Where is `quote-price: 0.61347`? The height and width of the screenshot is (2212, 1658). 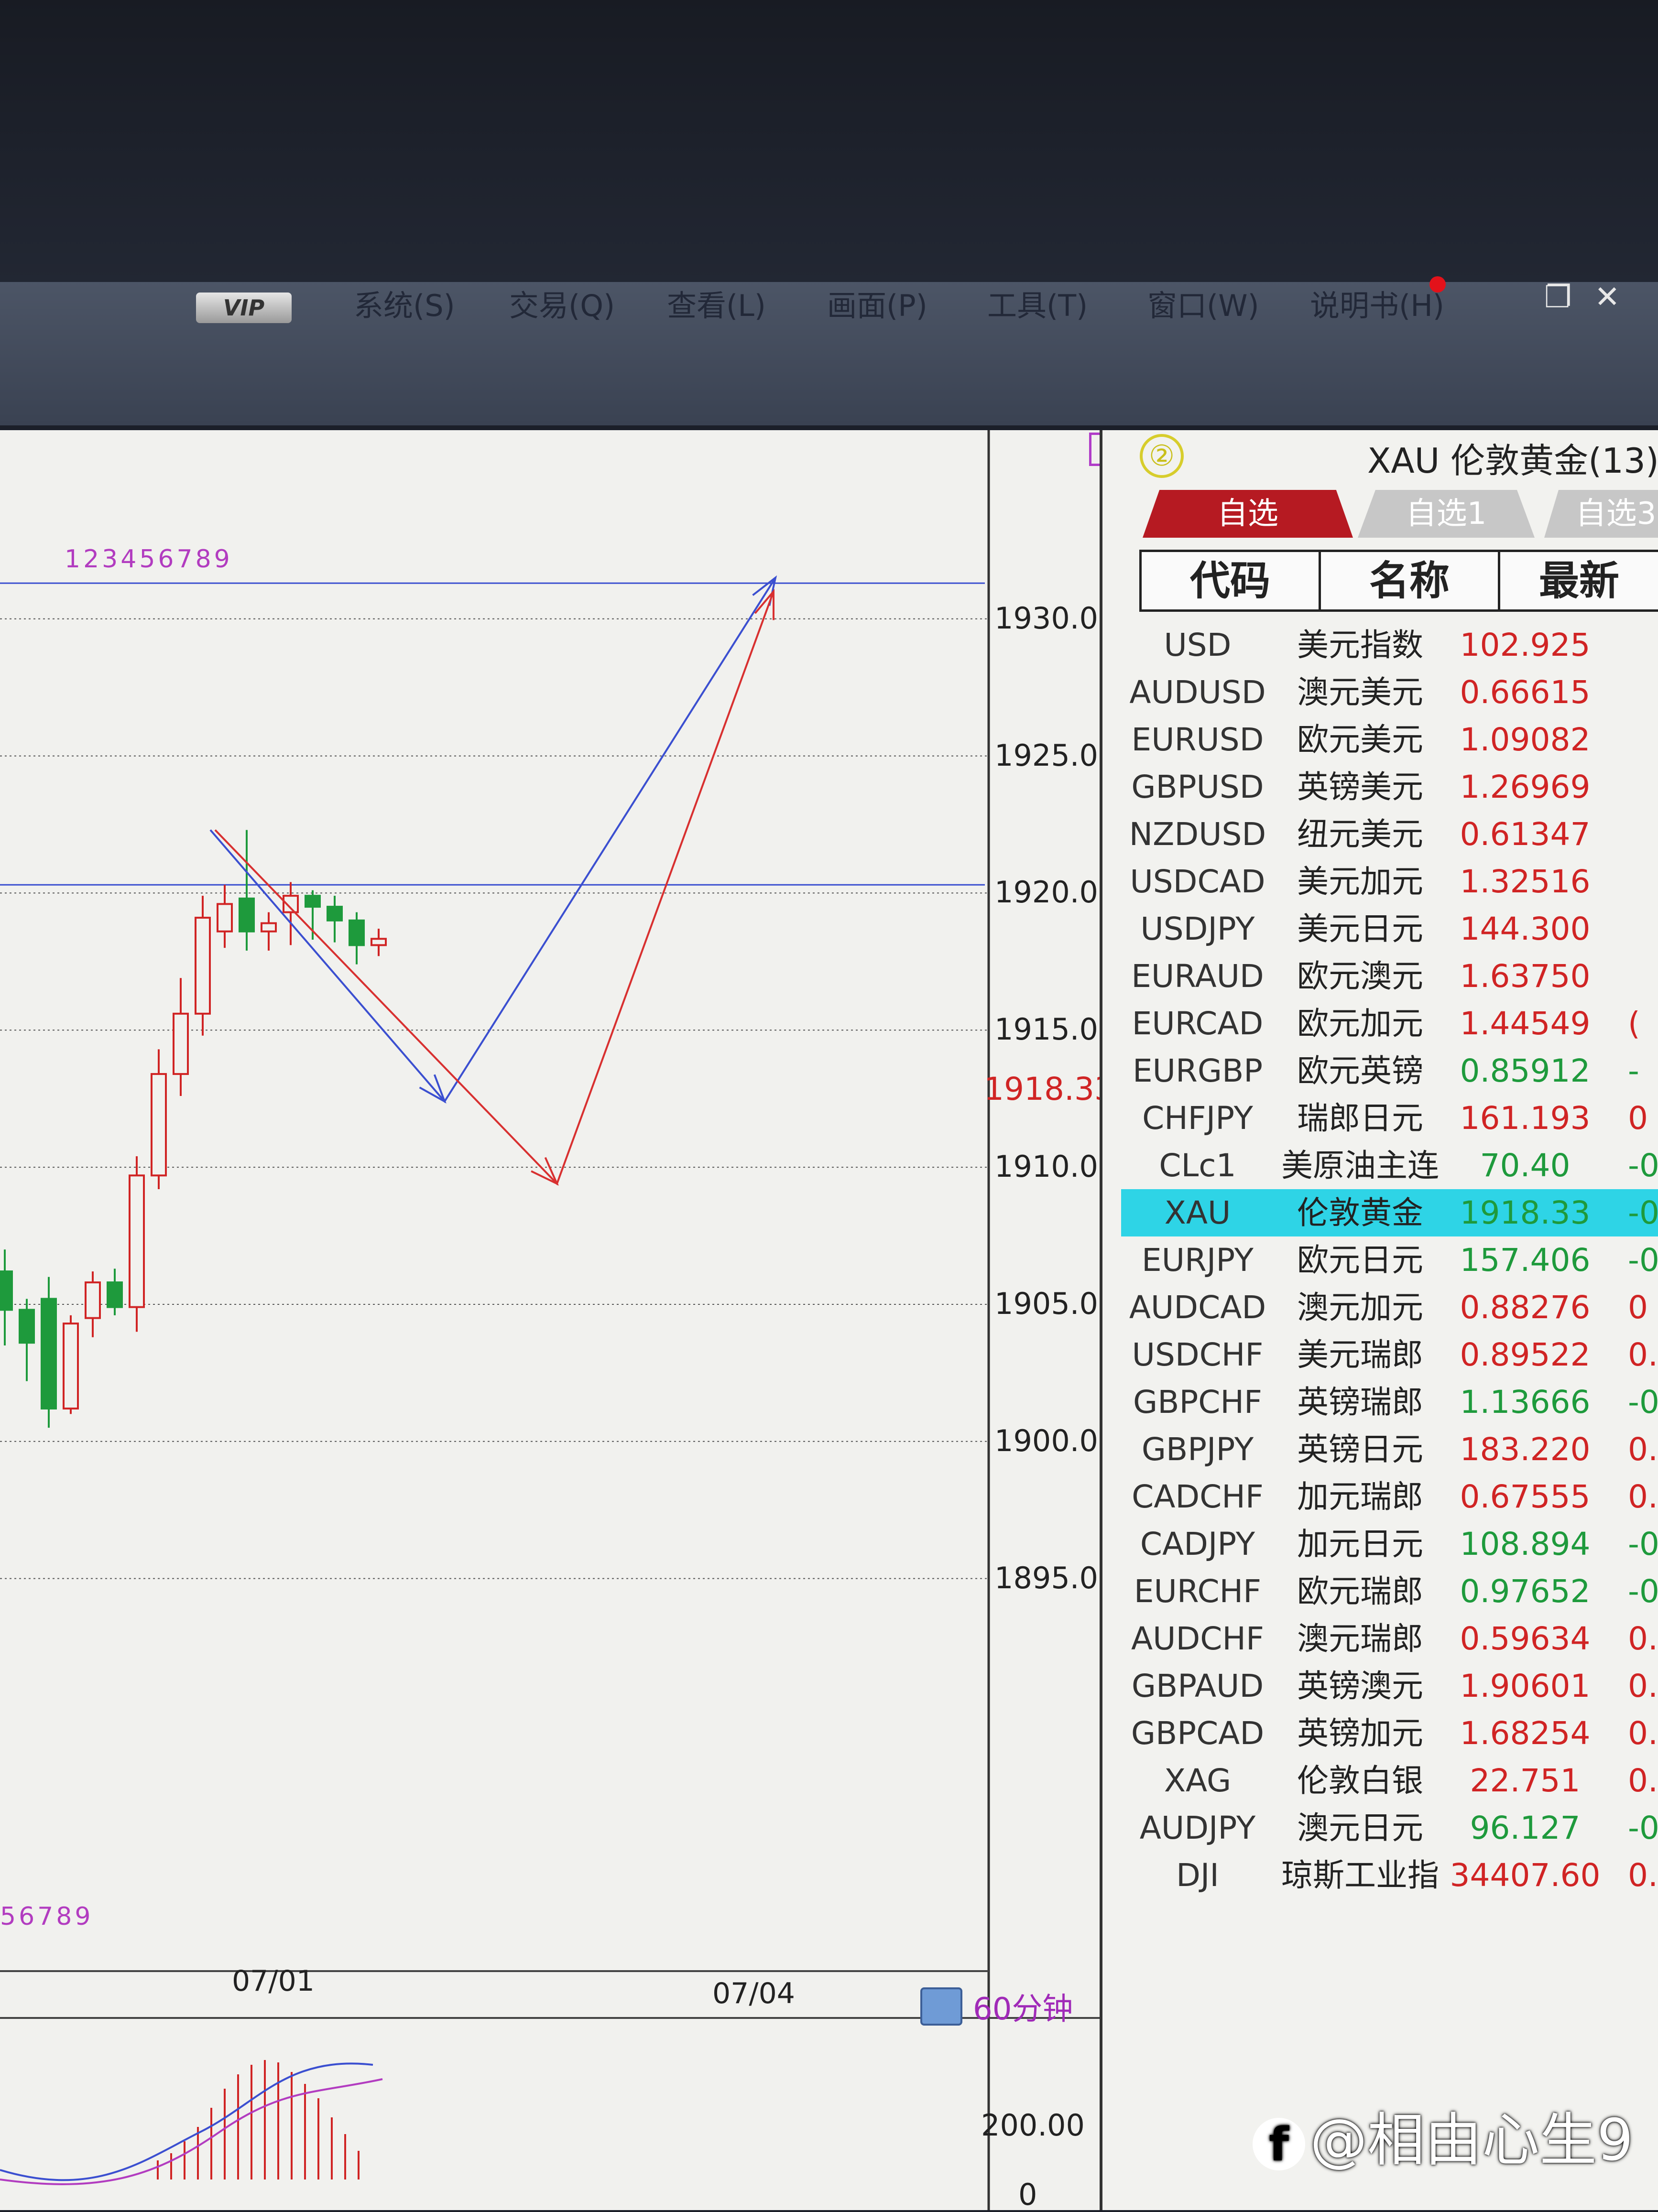 quote-price: 0.61347 is located at coordinates (1525, 834).